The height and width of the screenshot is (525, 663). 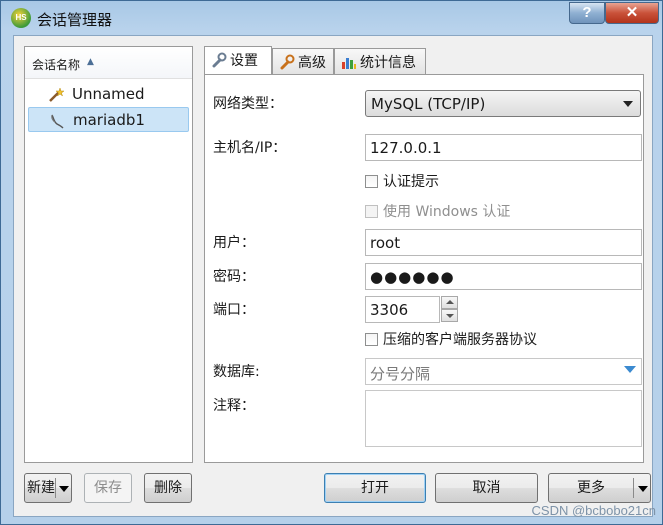 What do you see at coordinates (331, 18) in the screenshot?
I see `title-bar: HS 会话管理器 ? ✕` at bounding box center [331, 18].